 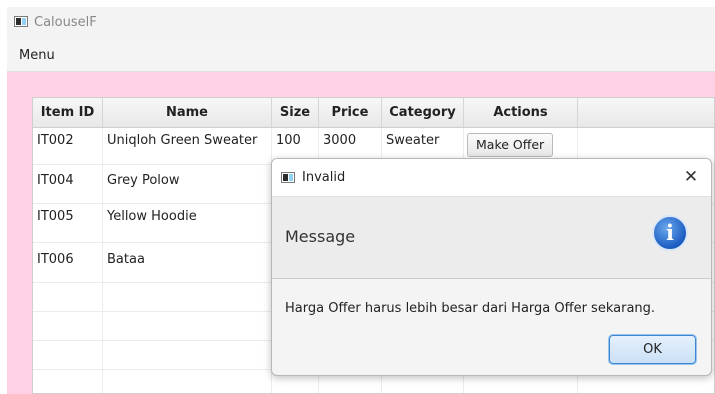 What do you see at coordinates (187, 146) in the screenshot?
I see `cell-name: Uniqloh Green Sweater` at bounding box center [187, 146].